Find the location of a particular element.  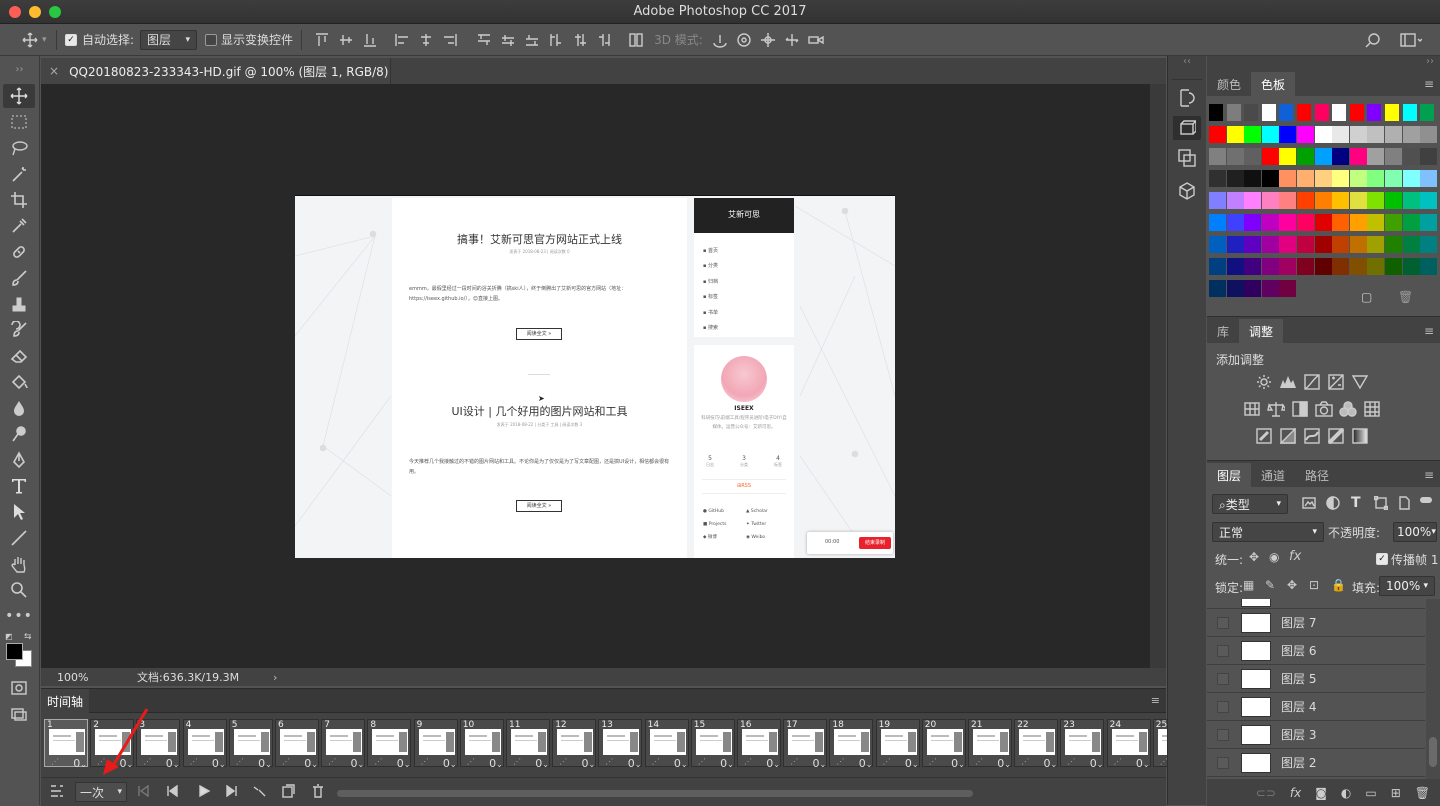

posterize-icon is located at coordinates (1288, 436).